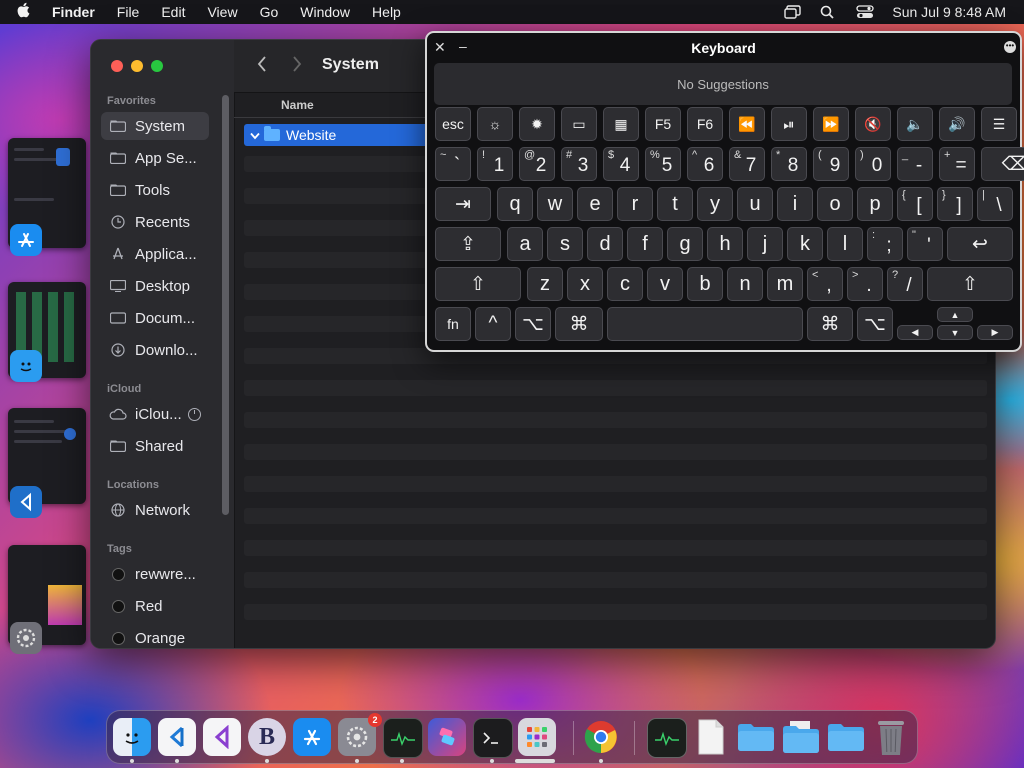 The image size is (1024, 768). Describe the element at coordinates (789, 124) in the screenshot. I see `key-play-pause: ⏯` at that location.